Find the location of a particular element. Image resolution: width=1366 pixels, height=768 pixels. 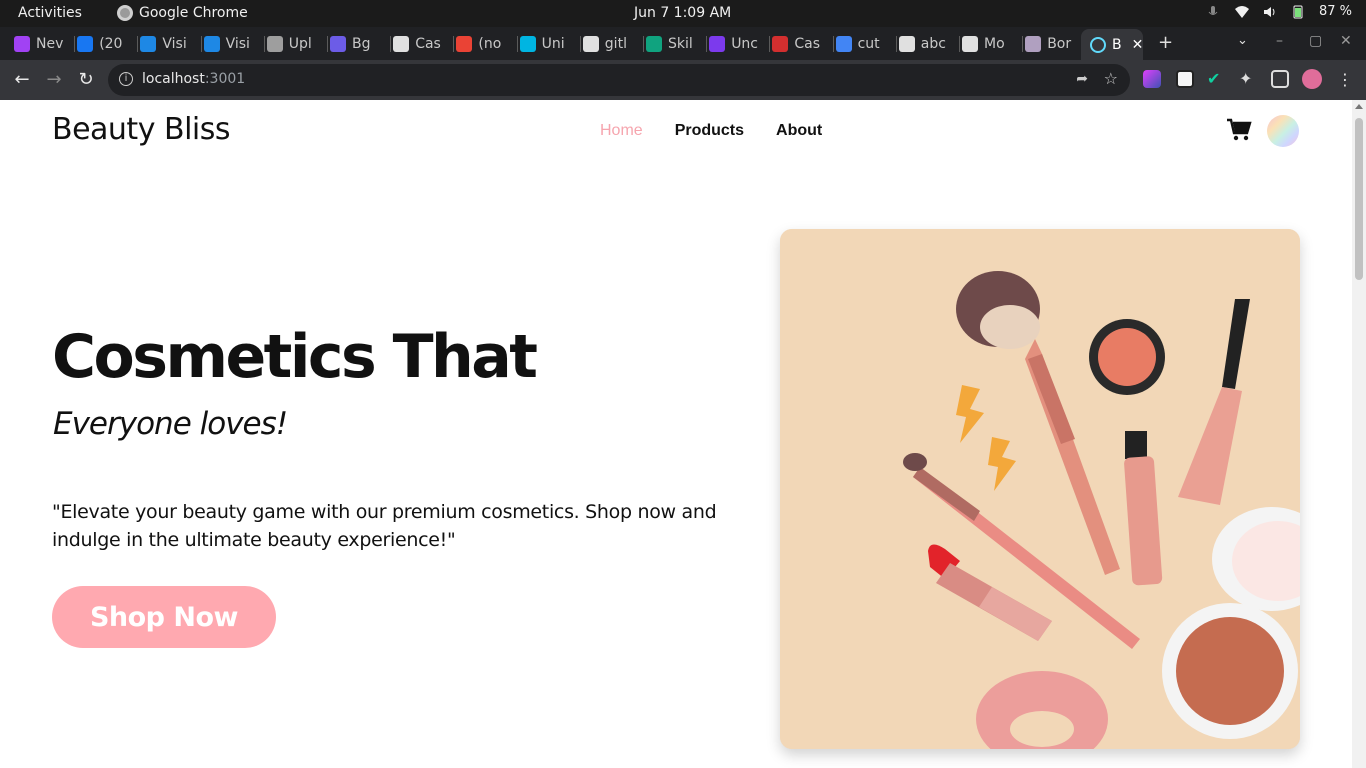

tab-title: gitl is located at coordinates (615, 44).